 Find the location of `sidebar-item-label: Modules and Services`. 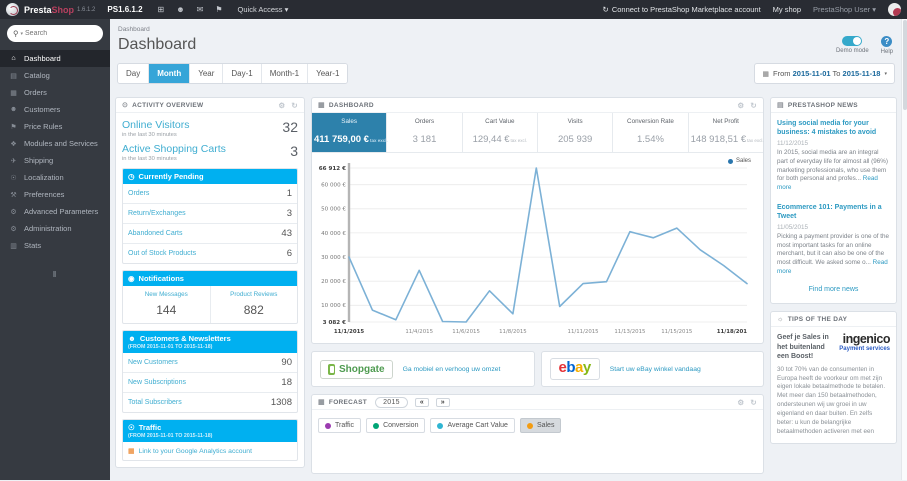

sidebar-item-label: Modules and Services is located at coordinates (61, 143).